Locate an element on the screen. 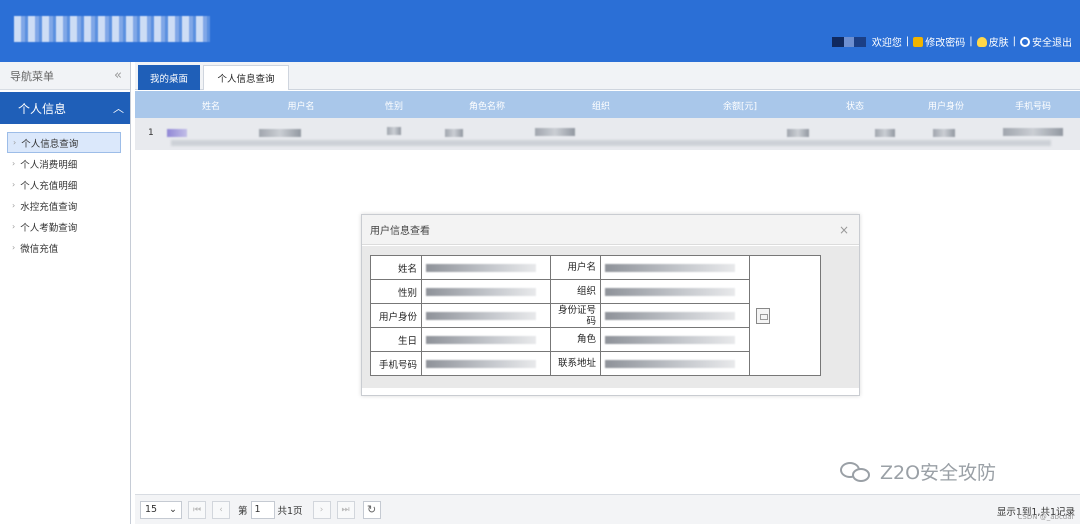 The image size is (1080, 524). value-gender is located at coordinates (486, 291).